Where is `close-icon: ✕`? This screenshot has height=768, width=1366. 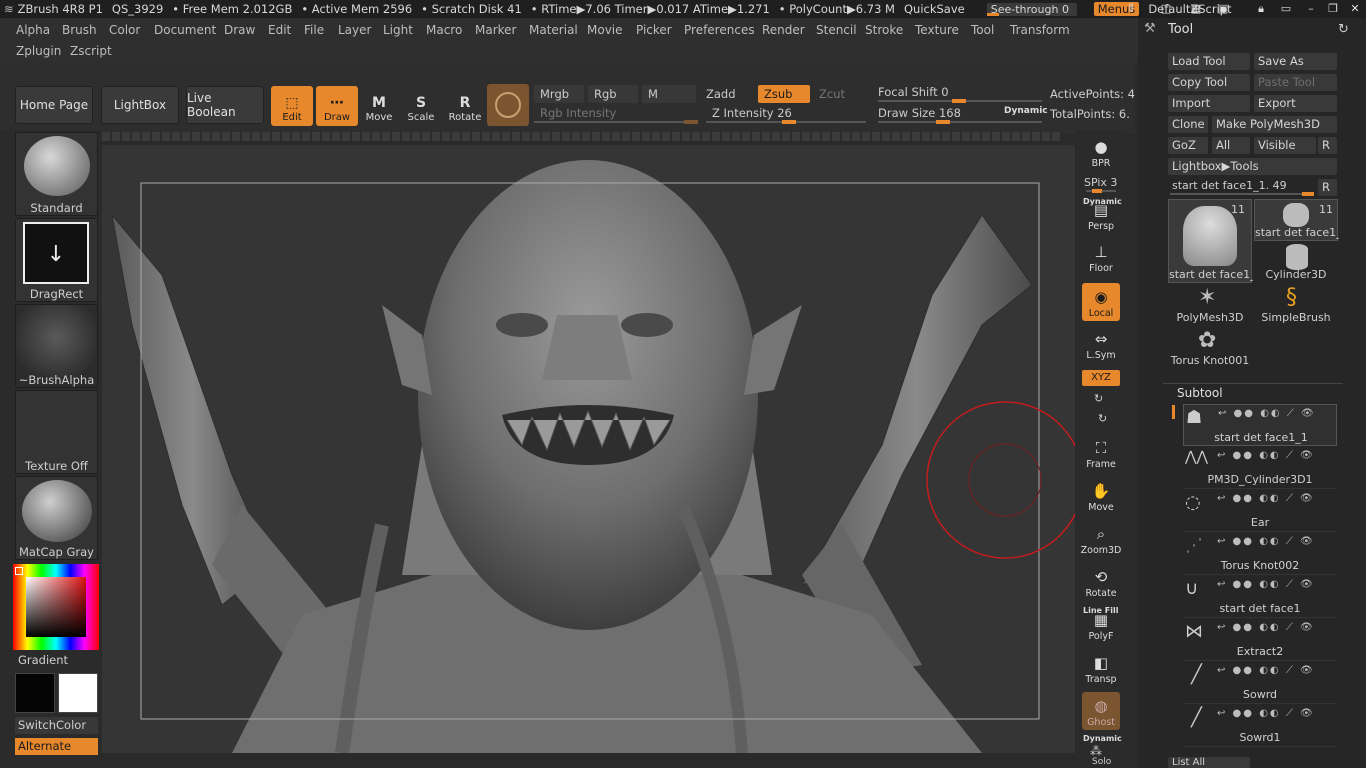
close-icon: ✕ is located at coordinates (1355, 9).